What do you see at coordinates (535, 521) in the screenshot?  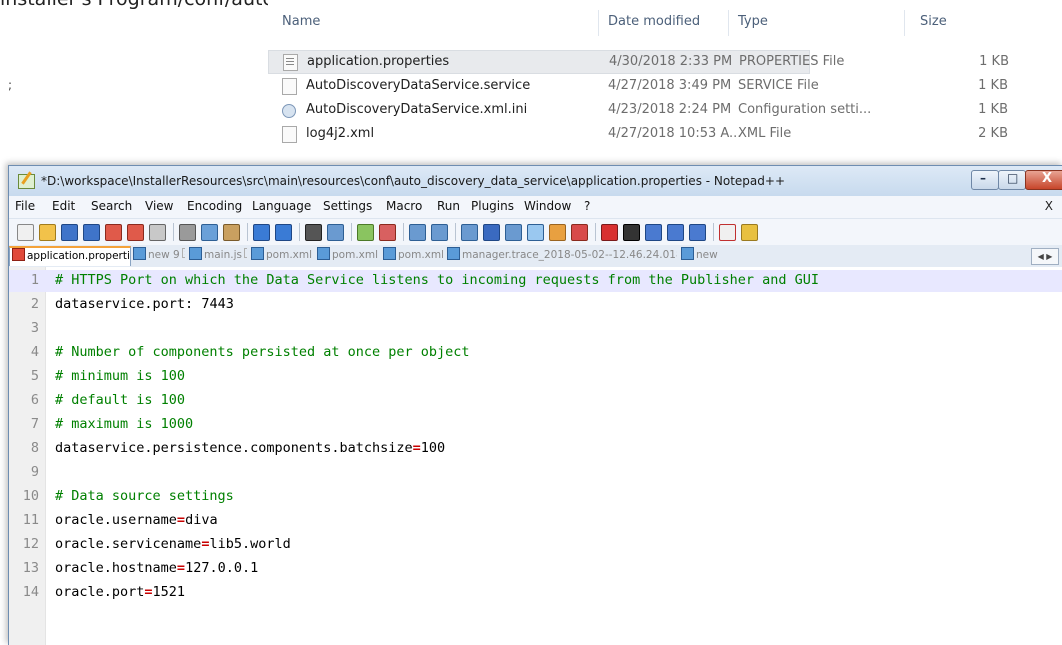 I see `code-line: 11 oracle.username=diva` at bounding box center [535, 521].